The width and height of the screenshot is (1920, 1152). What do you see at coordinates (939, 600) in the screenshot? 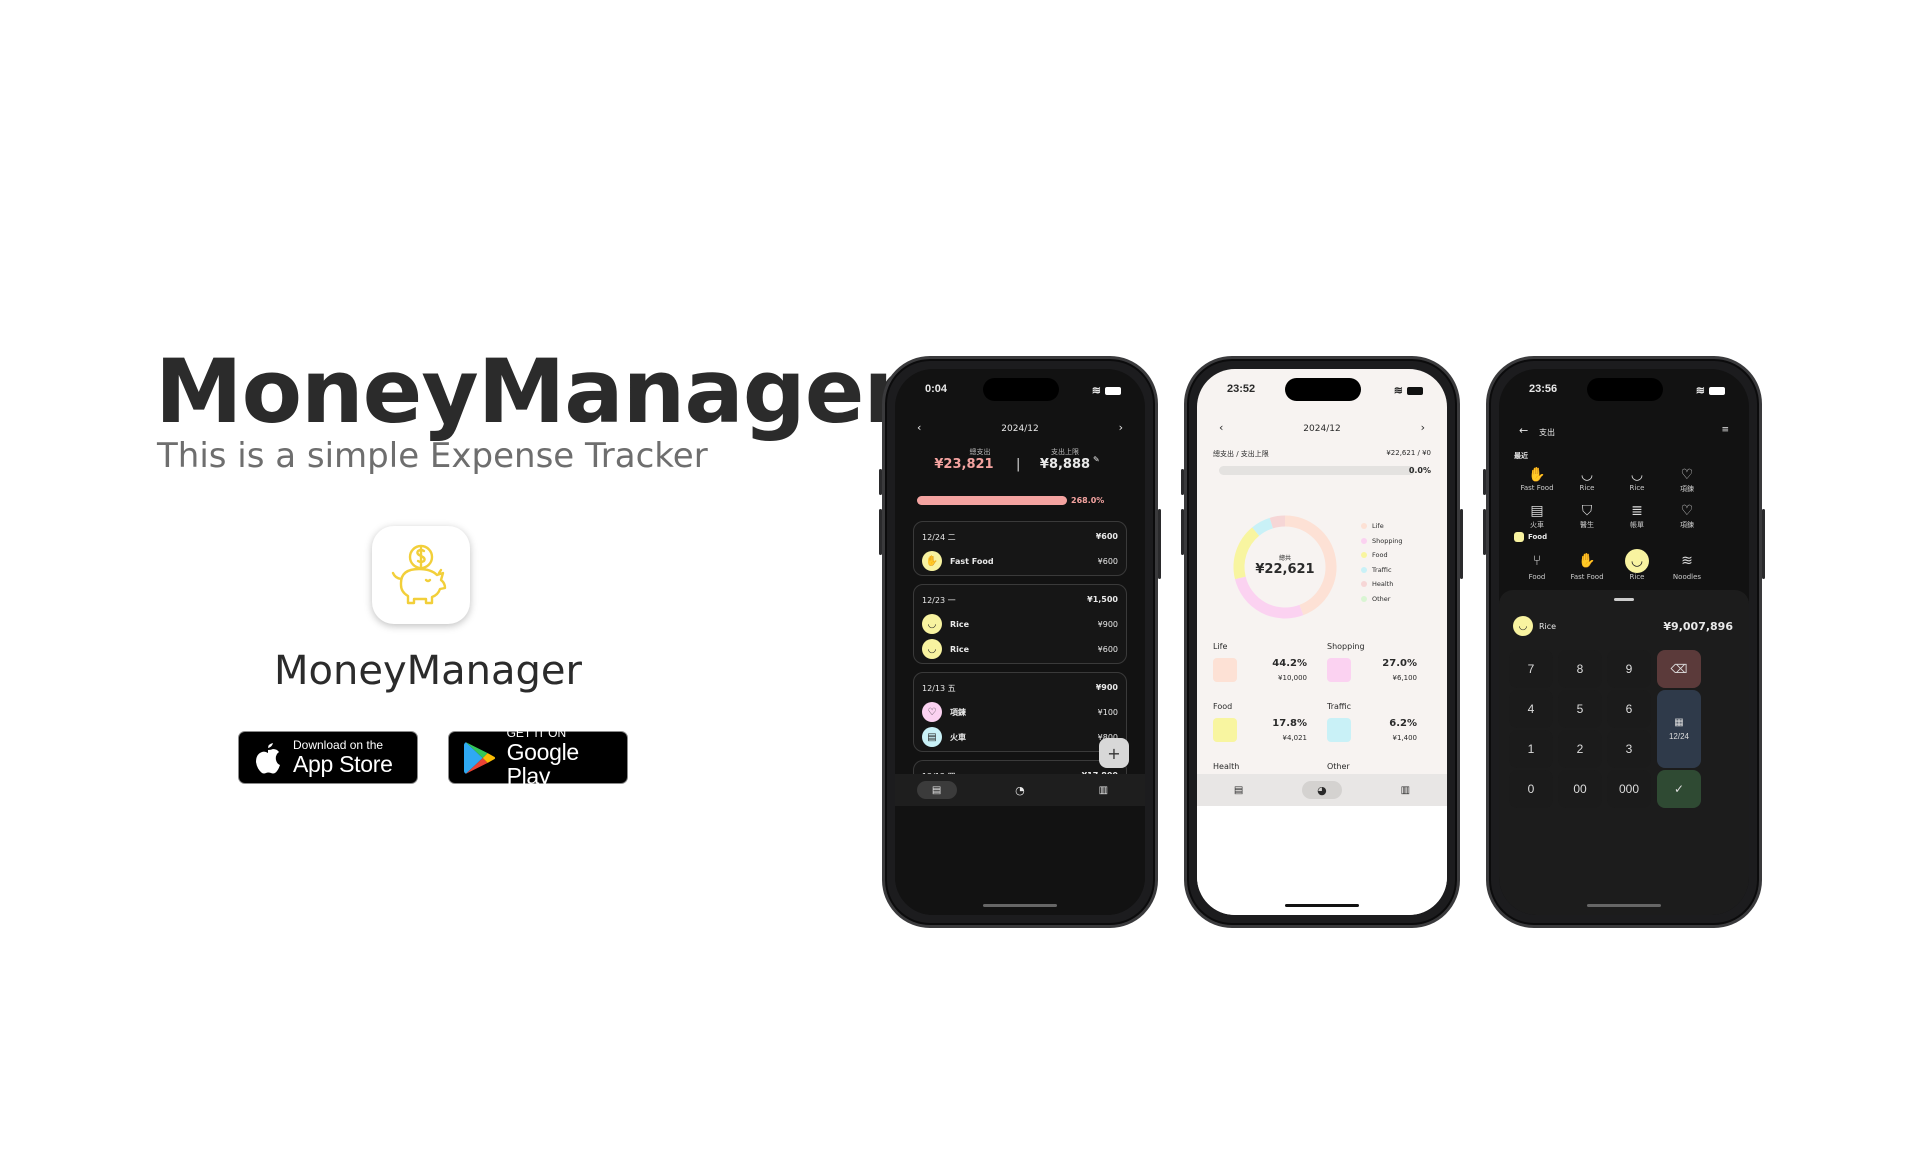
I see `day-date: 12/23 一` at bounding box center [939, 600].